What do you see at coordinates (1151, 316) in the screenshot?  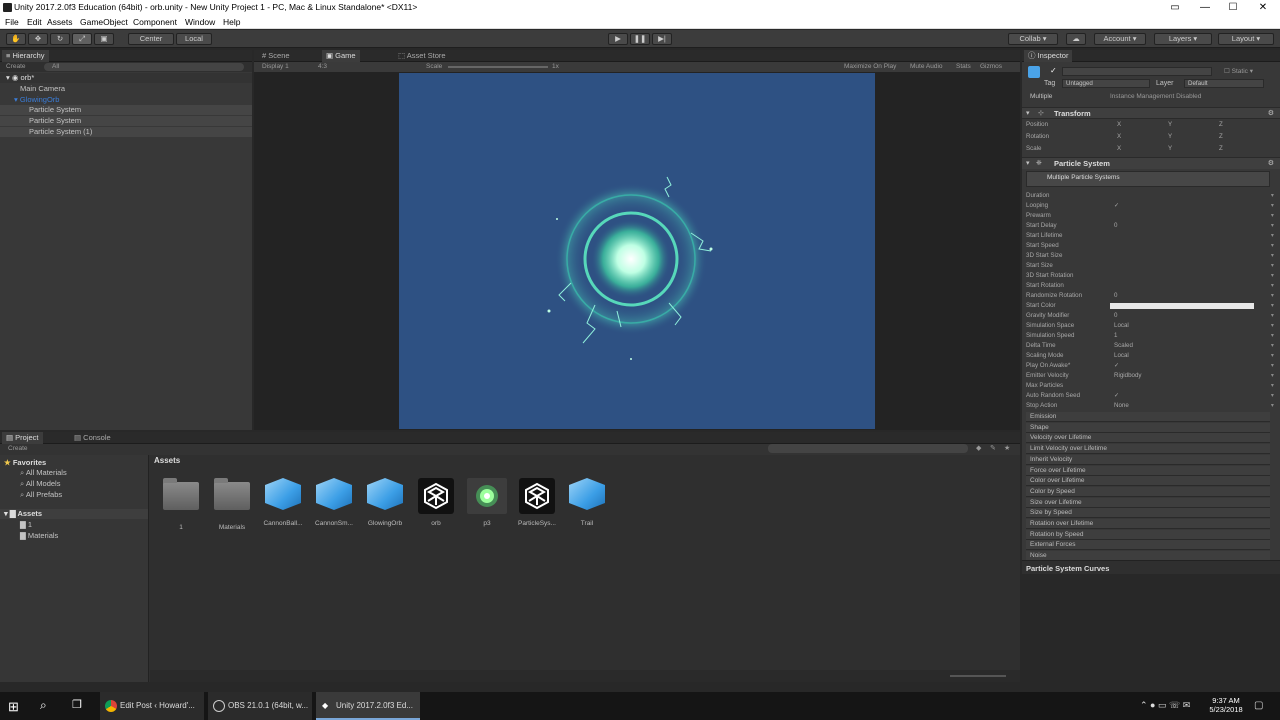 I see `ps-property-row: Gravity Modifier 0 ▾` at bounding box center [1151, 316].